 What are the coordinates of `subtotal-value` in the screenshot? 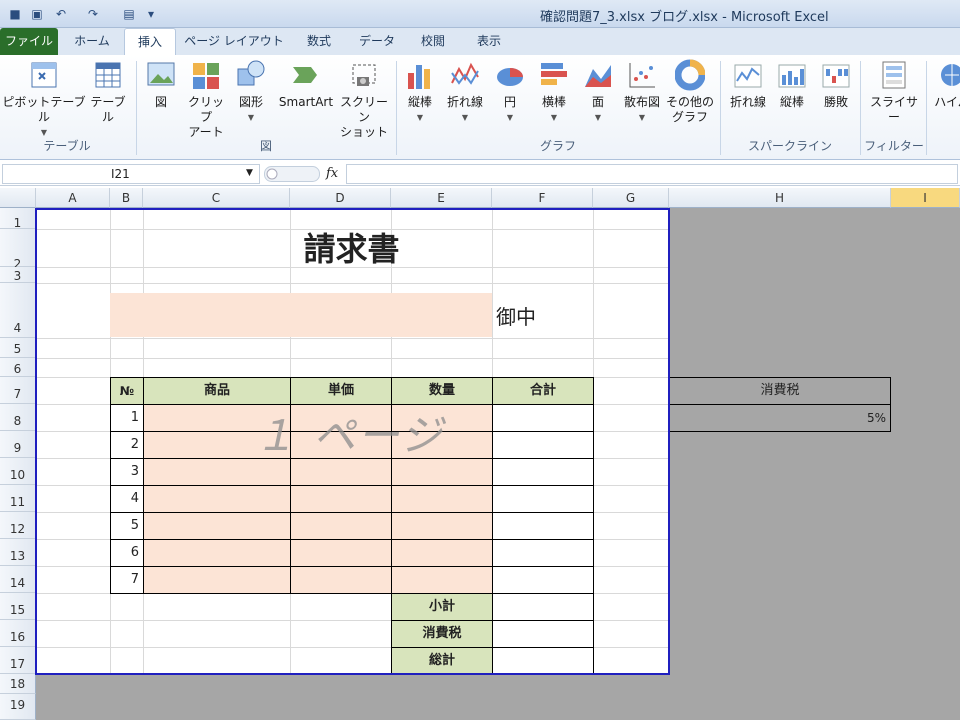 It's located at (543, 607).